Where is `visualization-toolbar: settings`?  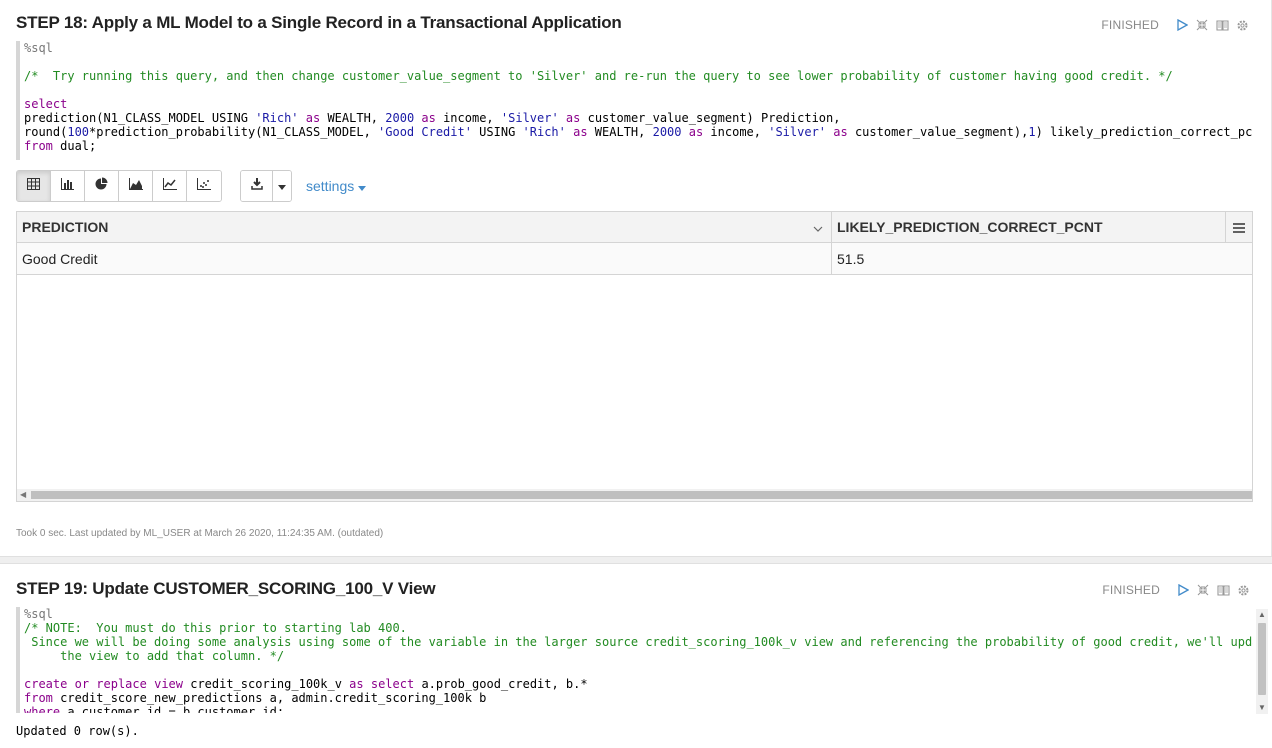
visualization-toolbar: settings is located at coordinates (191, 186).